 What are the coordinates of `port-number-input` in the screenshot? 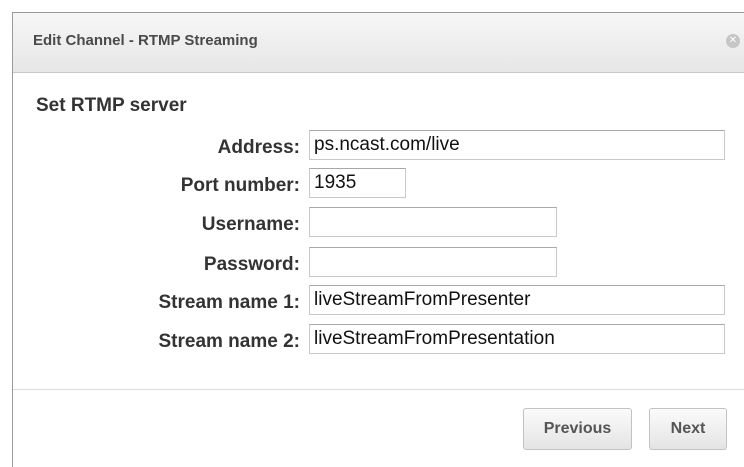 It's located at (357, 183).